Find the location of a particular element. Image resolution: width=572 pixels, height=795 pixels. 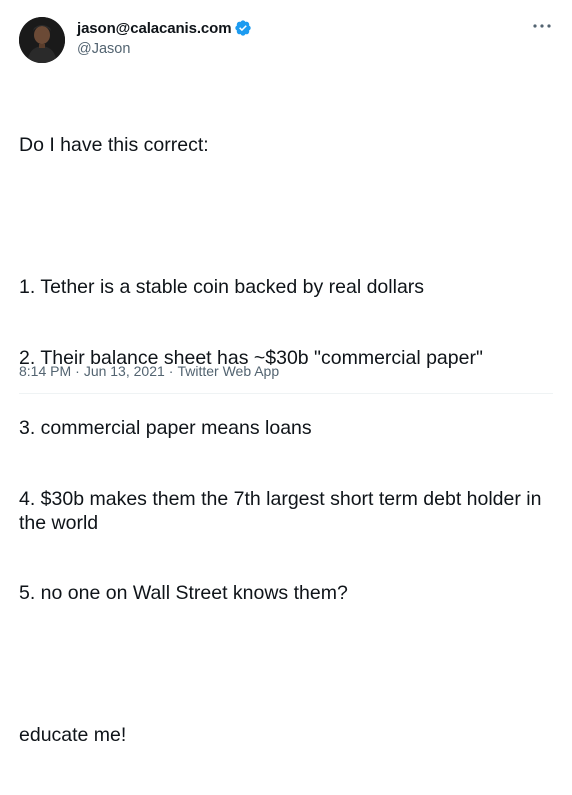

avatar-image is located at coordinates (42, 40).